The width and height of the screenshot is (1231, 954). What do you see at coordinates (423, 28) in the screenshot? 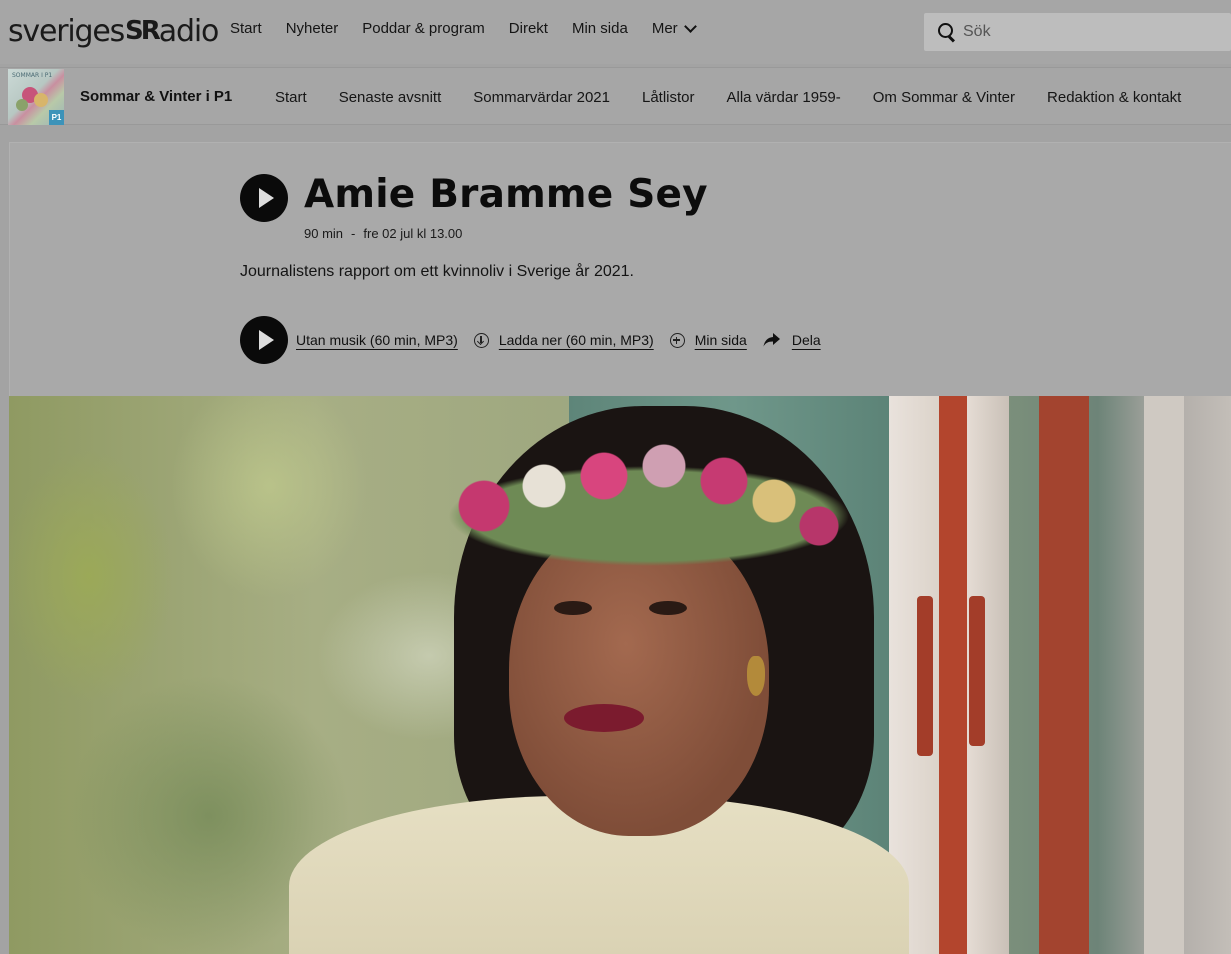
I see `nav-poddar-program: Poddar & program` at bounding box center [423, 28].